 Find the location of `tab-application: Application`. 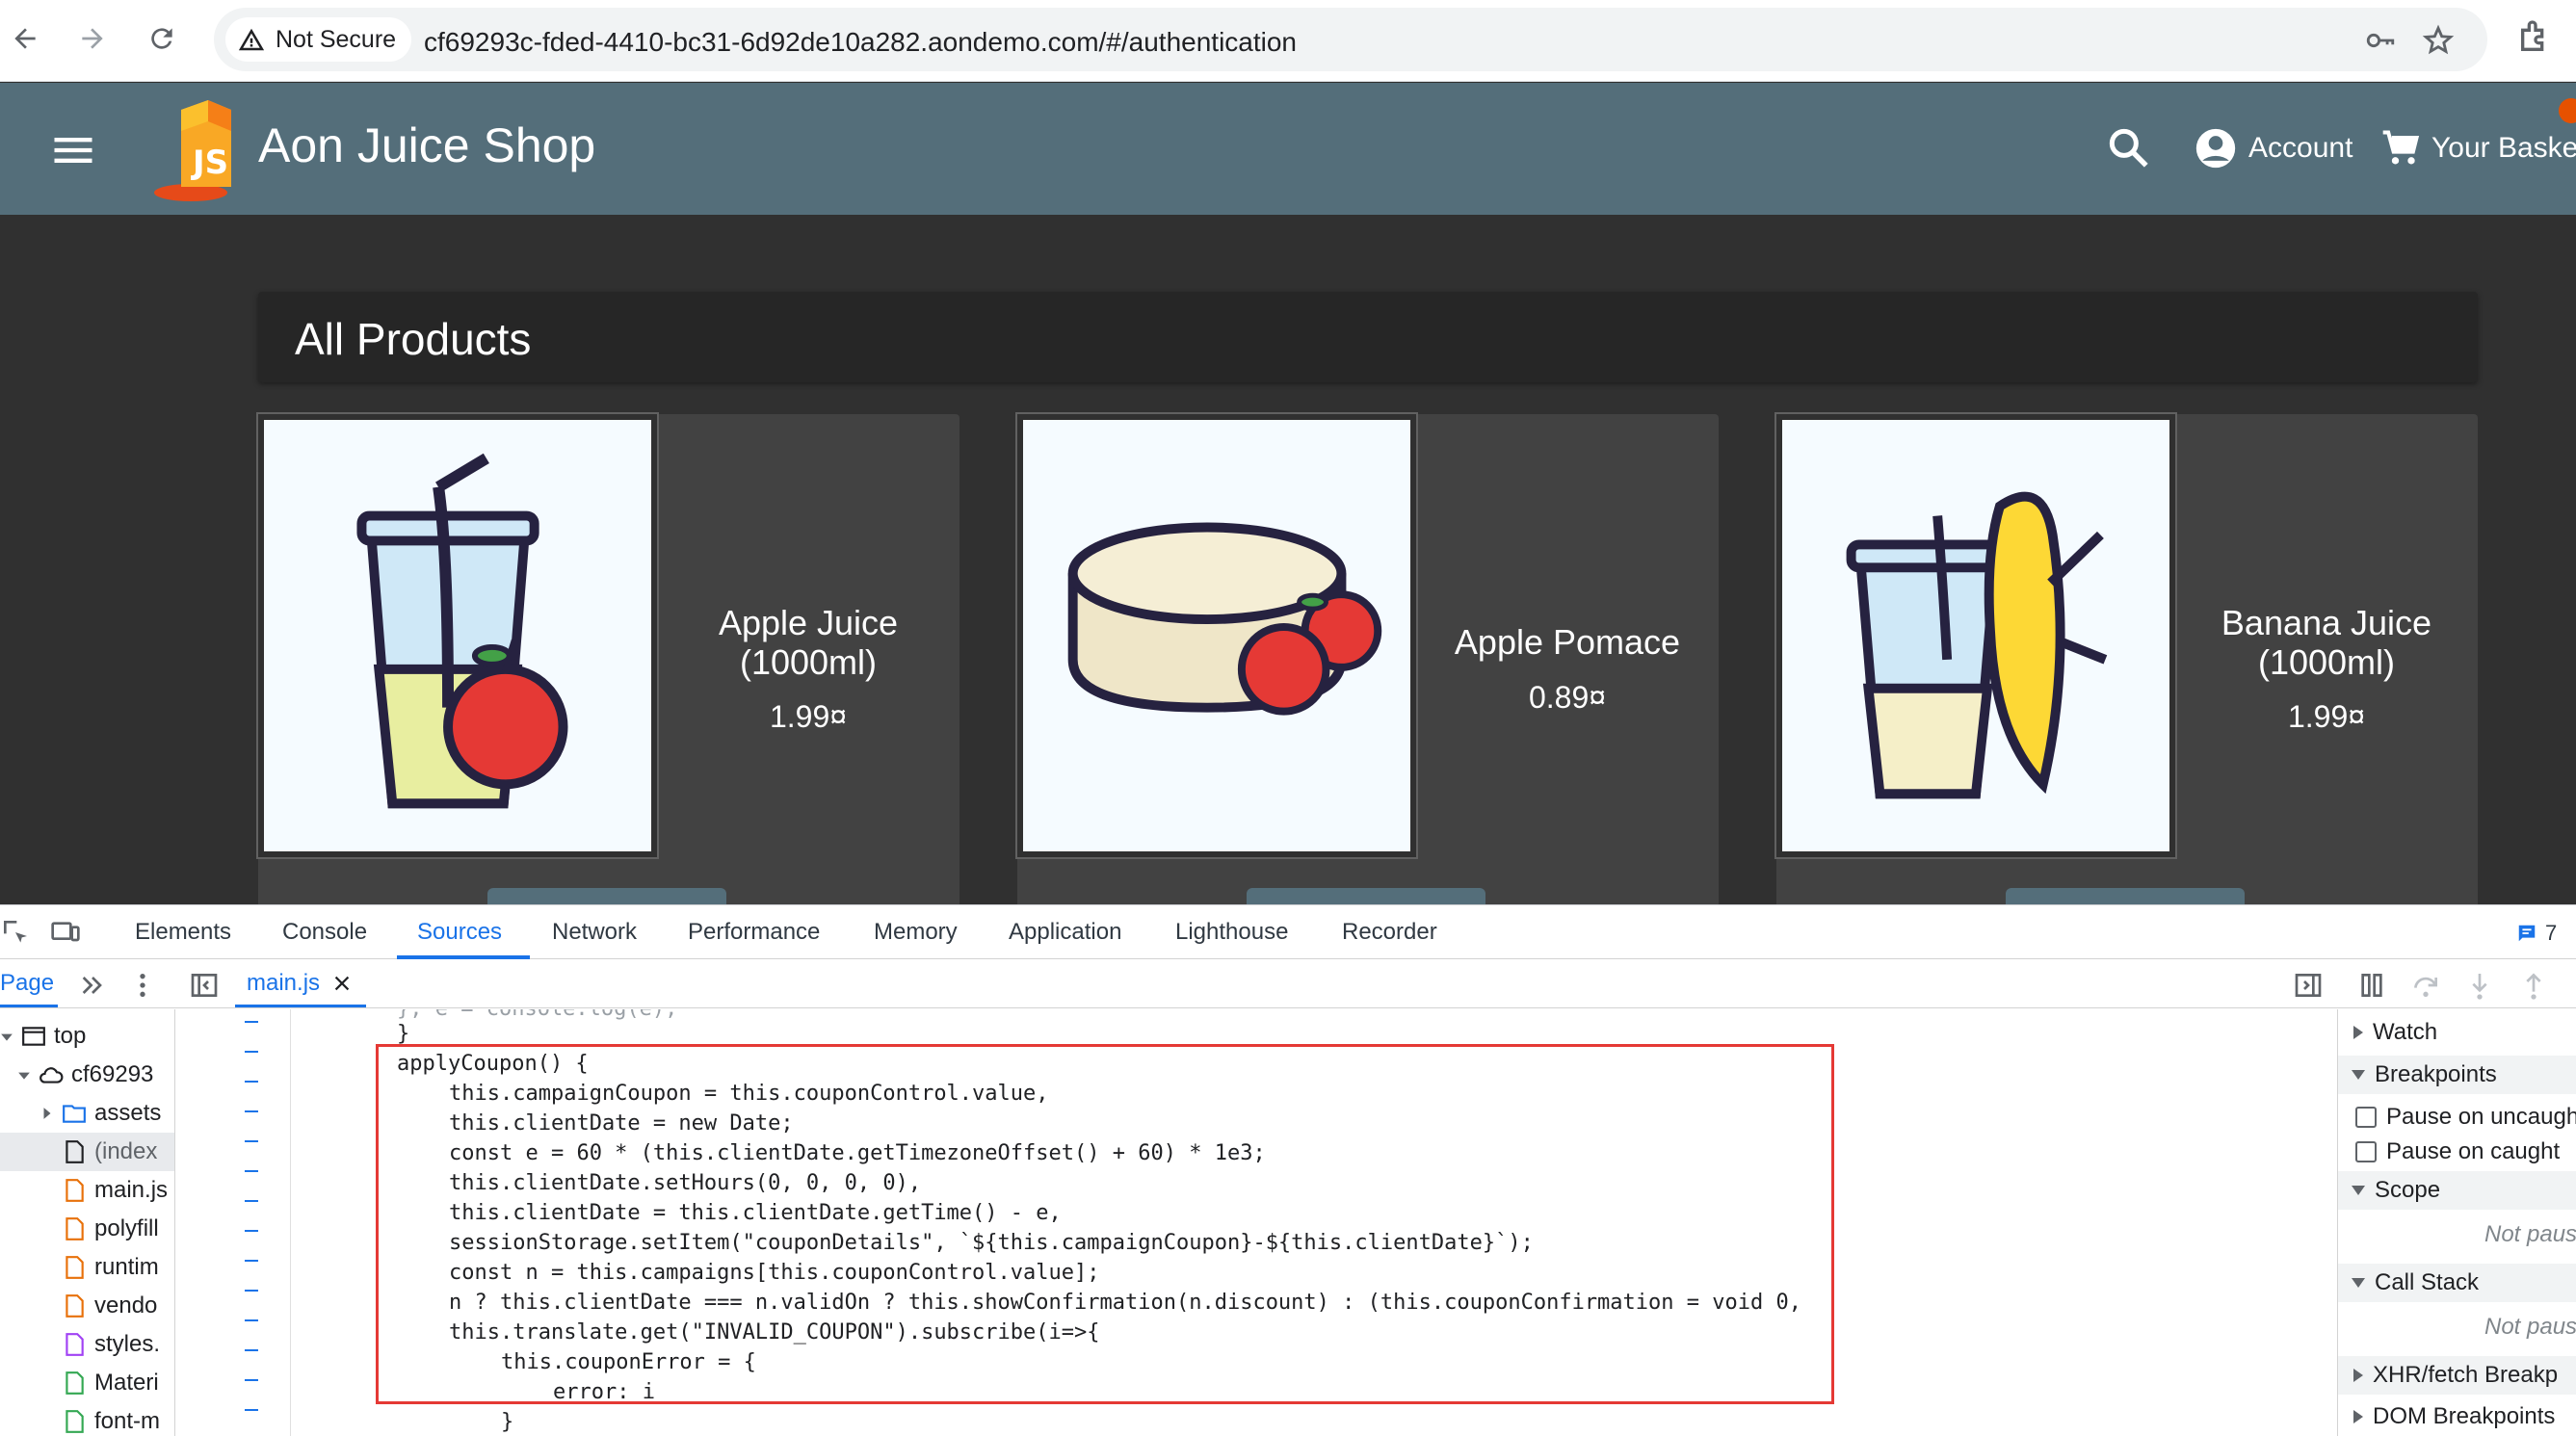

tab-application: Application is located at coordinates (1065, 933).